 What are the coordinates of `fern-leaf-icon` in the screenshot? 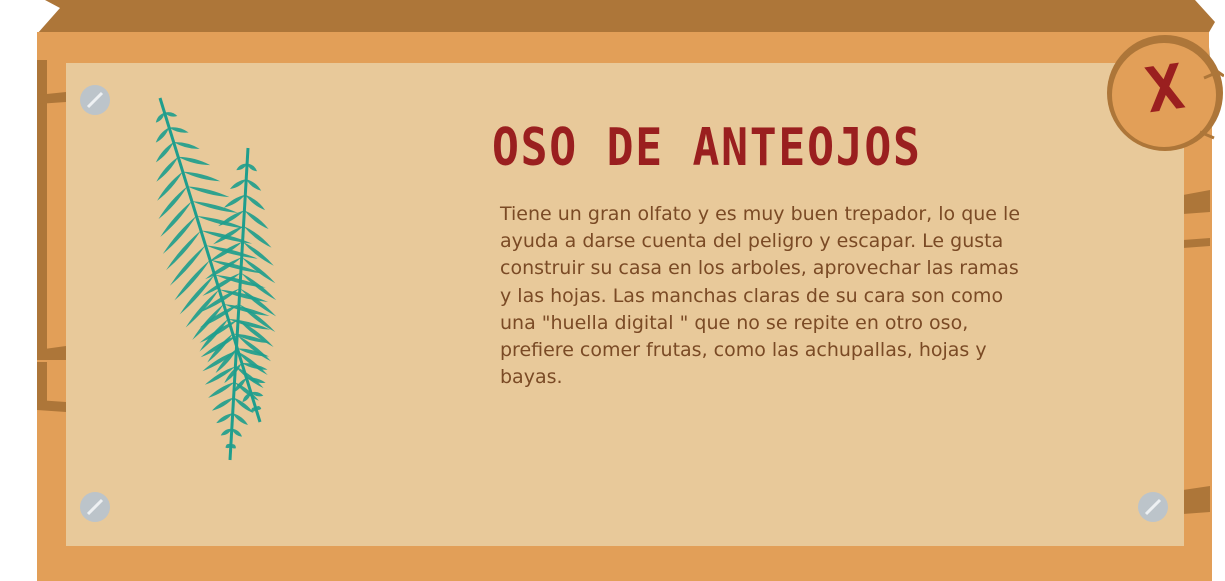 It's located at (216, 279).